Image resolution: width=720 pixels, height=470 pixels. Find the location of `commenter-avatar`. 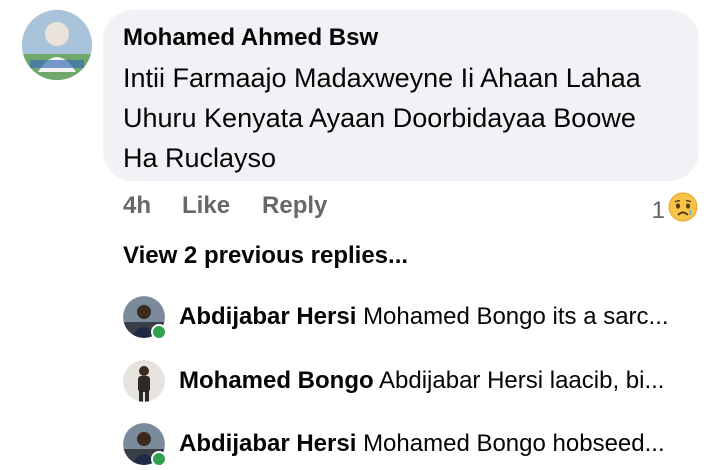

commenter-avatar is located at coordinates (57, 45).